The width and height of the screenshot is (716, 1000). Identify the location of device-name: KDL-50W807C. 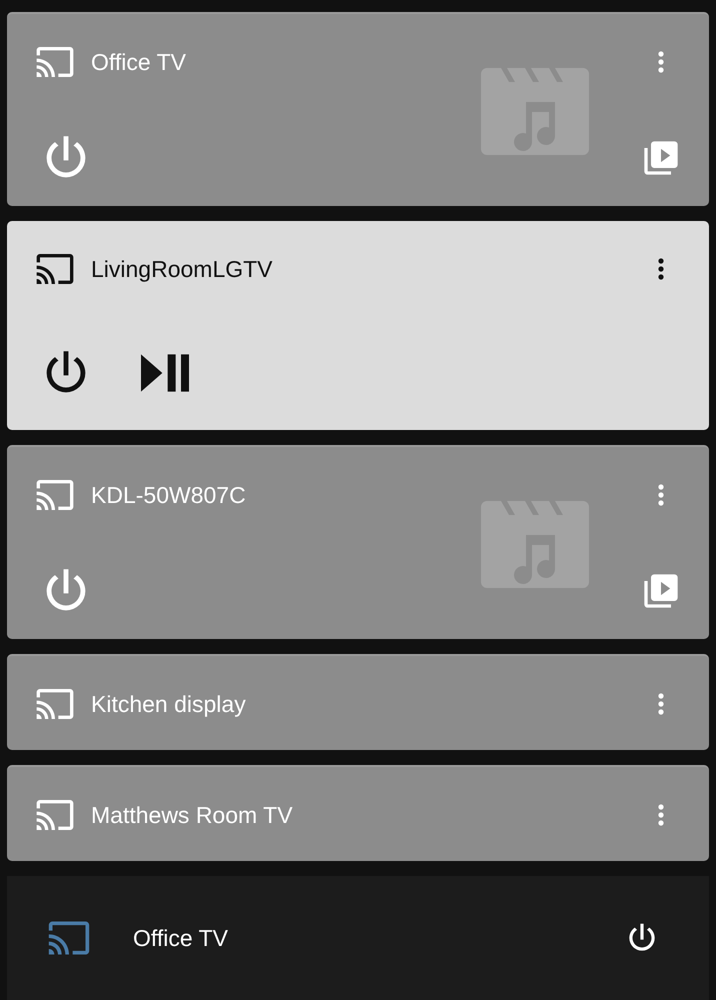
(169, 495).